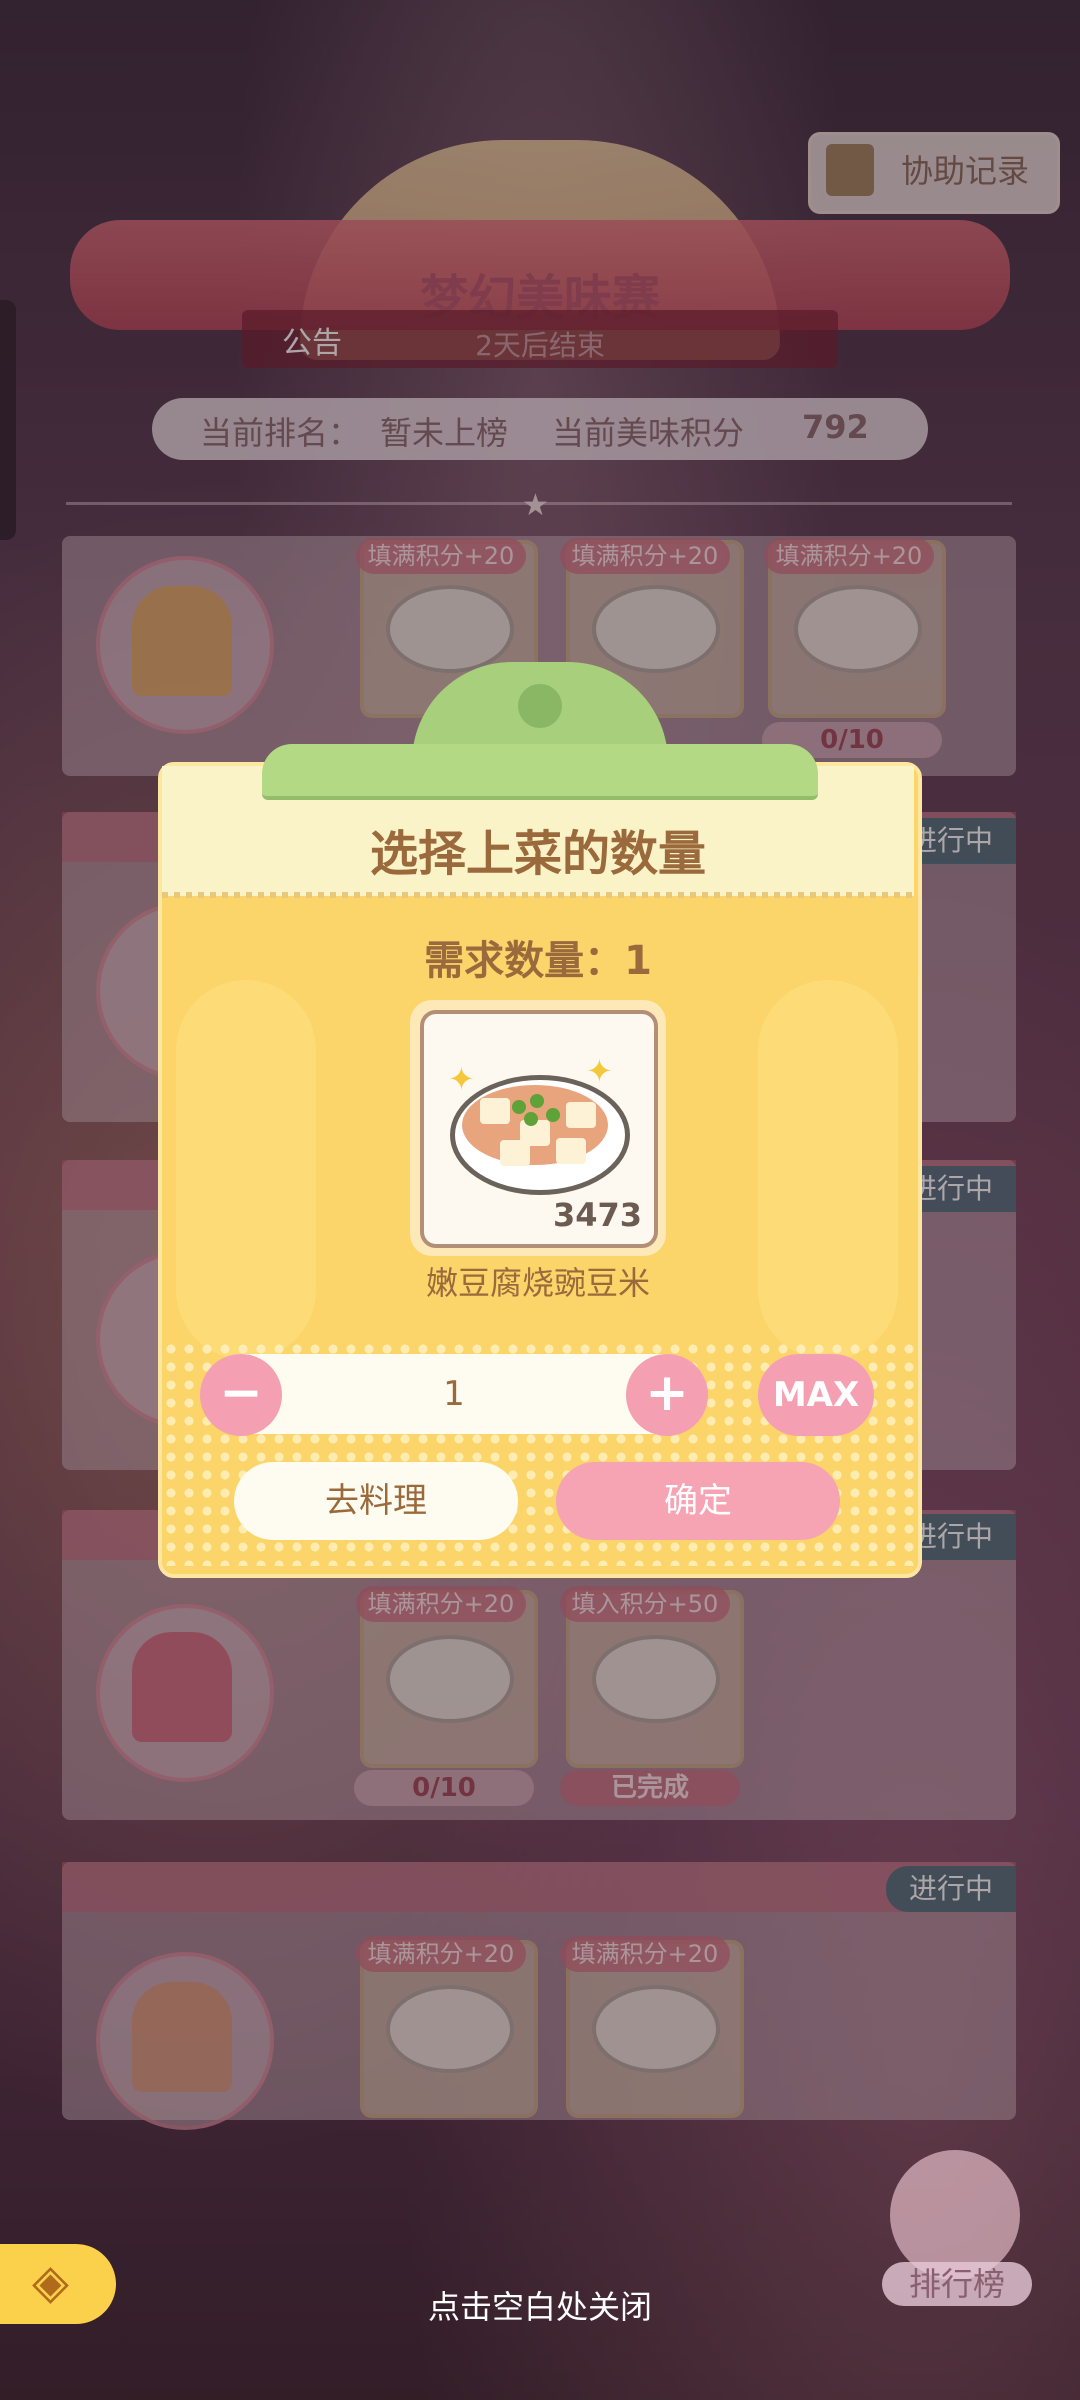 The image size is (1080, 2400). I want to click on clip-hole, so click(540, 706).